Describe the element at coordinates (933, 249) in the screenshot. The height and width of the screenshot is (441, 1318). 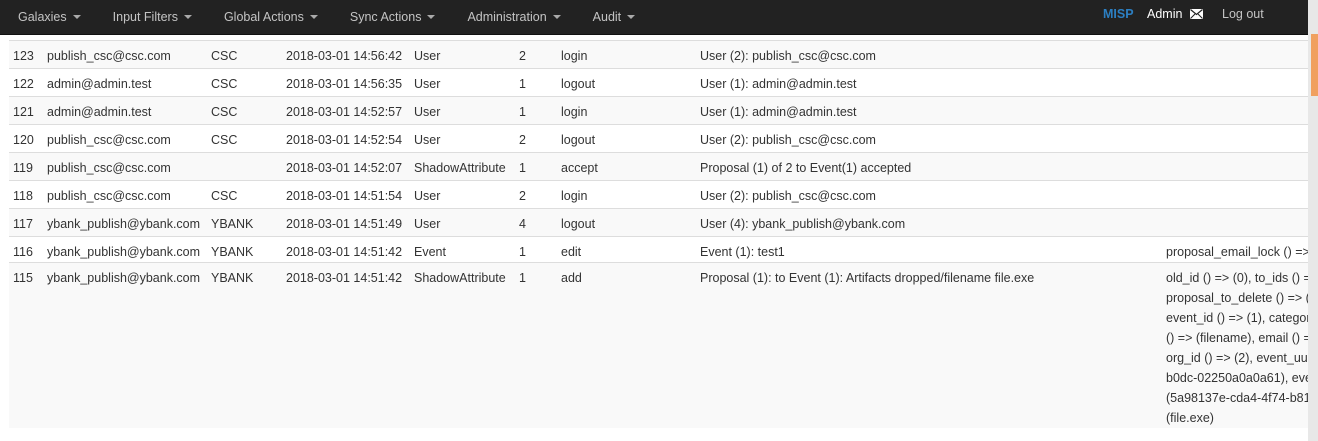
I see `log-title: Event (1): test1` at that location.